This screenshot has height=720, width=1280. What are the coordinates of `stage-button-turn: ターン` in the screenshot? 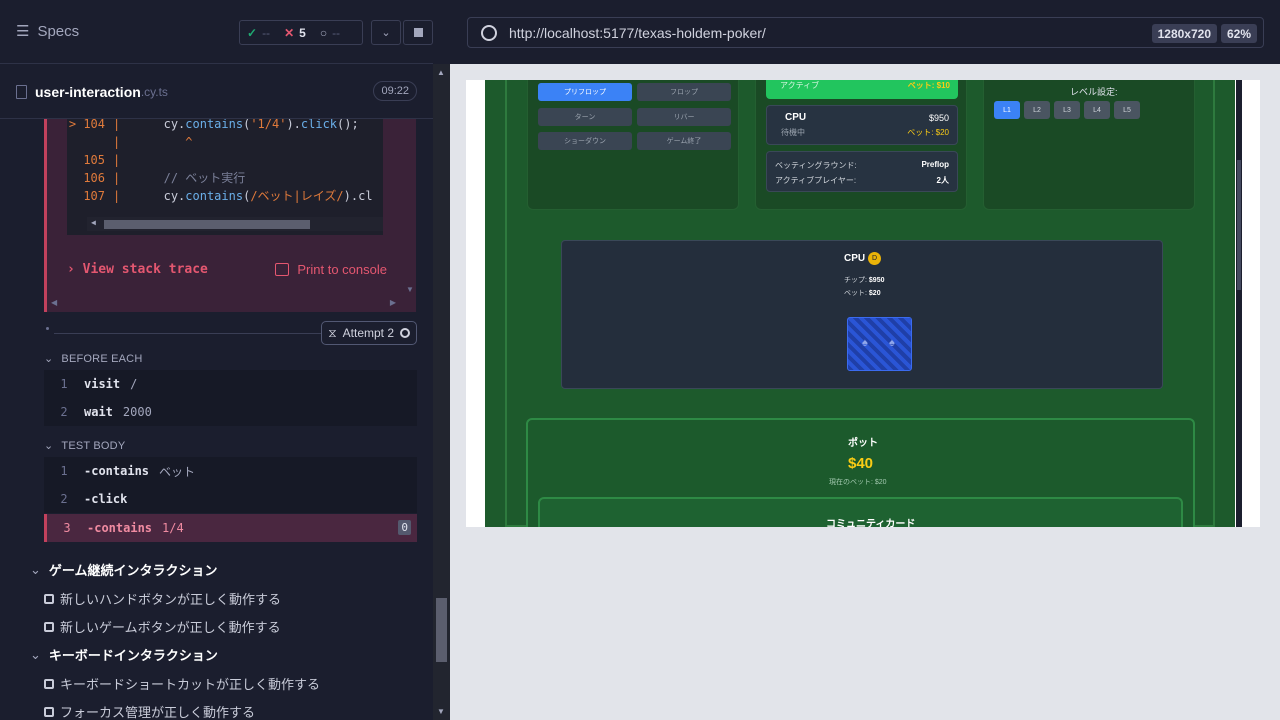 It's located at (585, 117).